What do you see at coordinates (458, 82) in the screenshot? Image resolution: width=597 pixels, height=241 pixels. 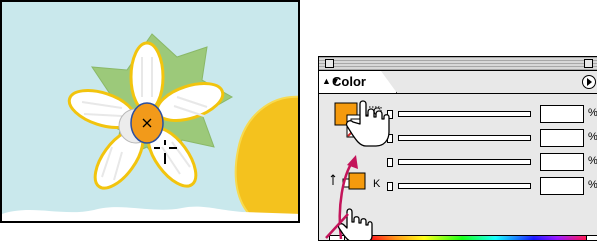 I see `panel-tab-row: ▲▼ Color` at bounding box center [458, 82].